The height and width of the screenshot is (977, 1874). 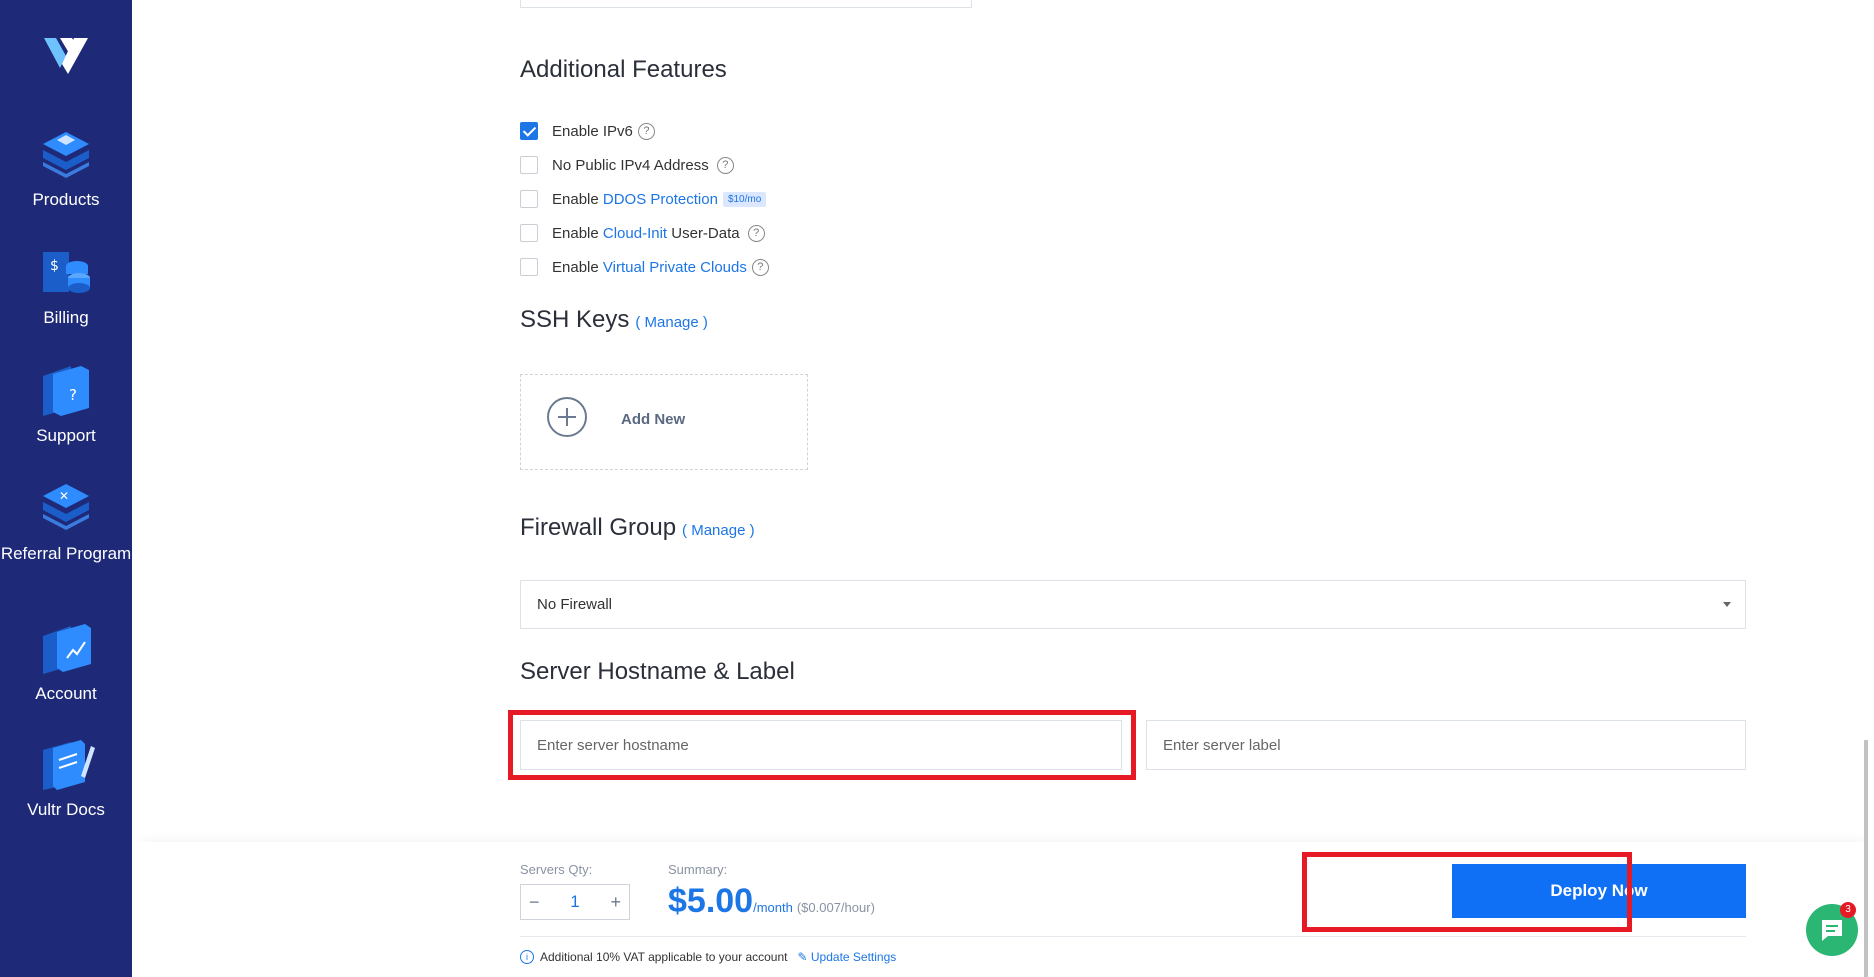 I want to click on feature-no-ipv4: No Public IPv4 Address ?, so click(x=627, y=165).